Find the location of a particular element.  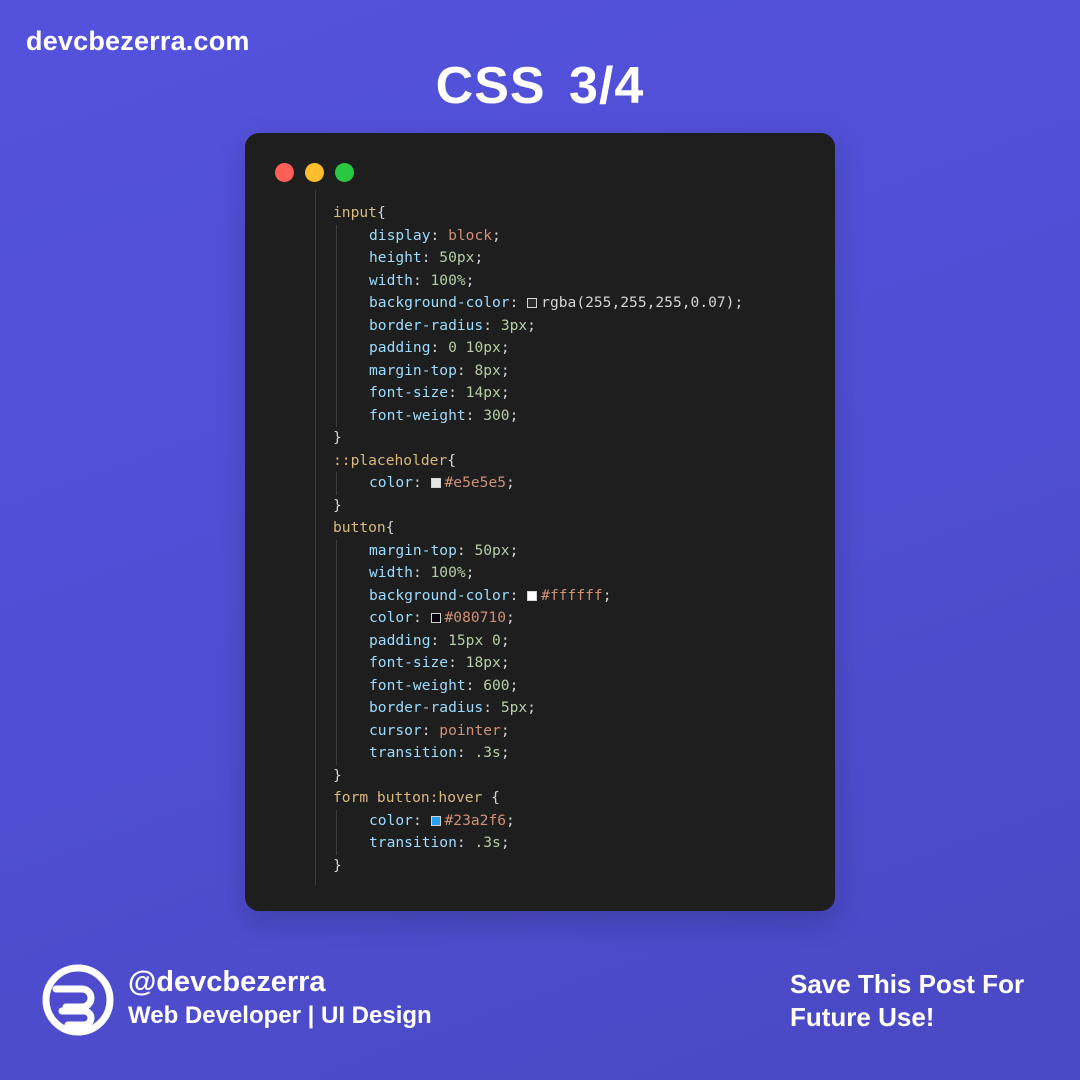

code-line: color: #e5e5e5; is located at coordinates (442, 483).